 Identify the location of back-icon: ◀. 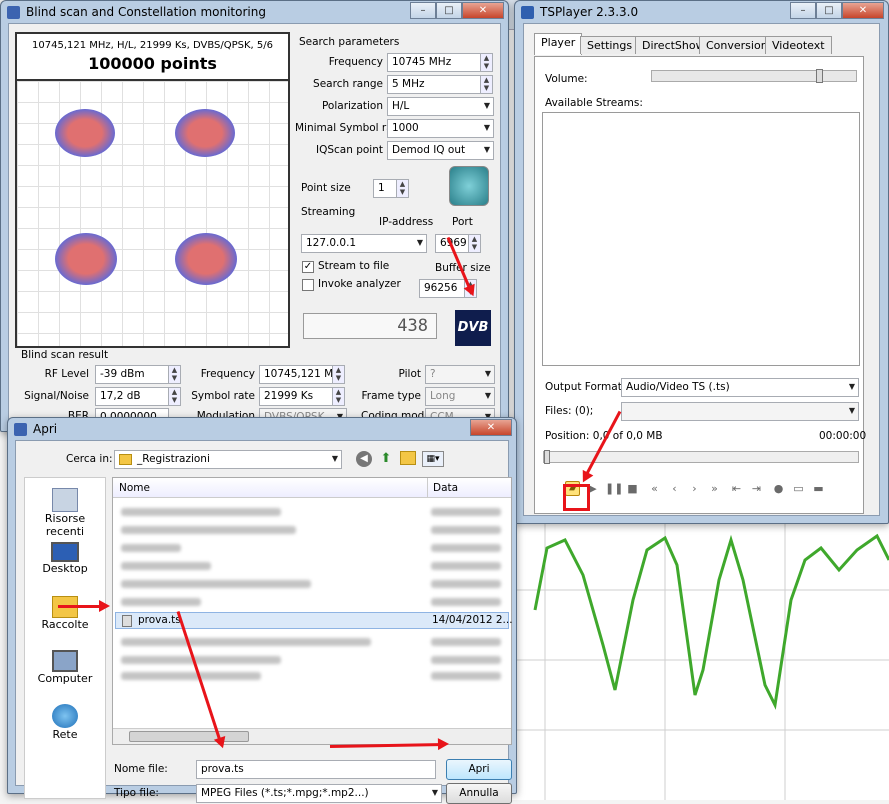
(364, 459).